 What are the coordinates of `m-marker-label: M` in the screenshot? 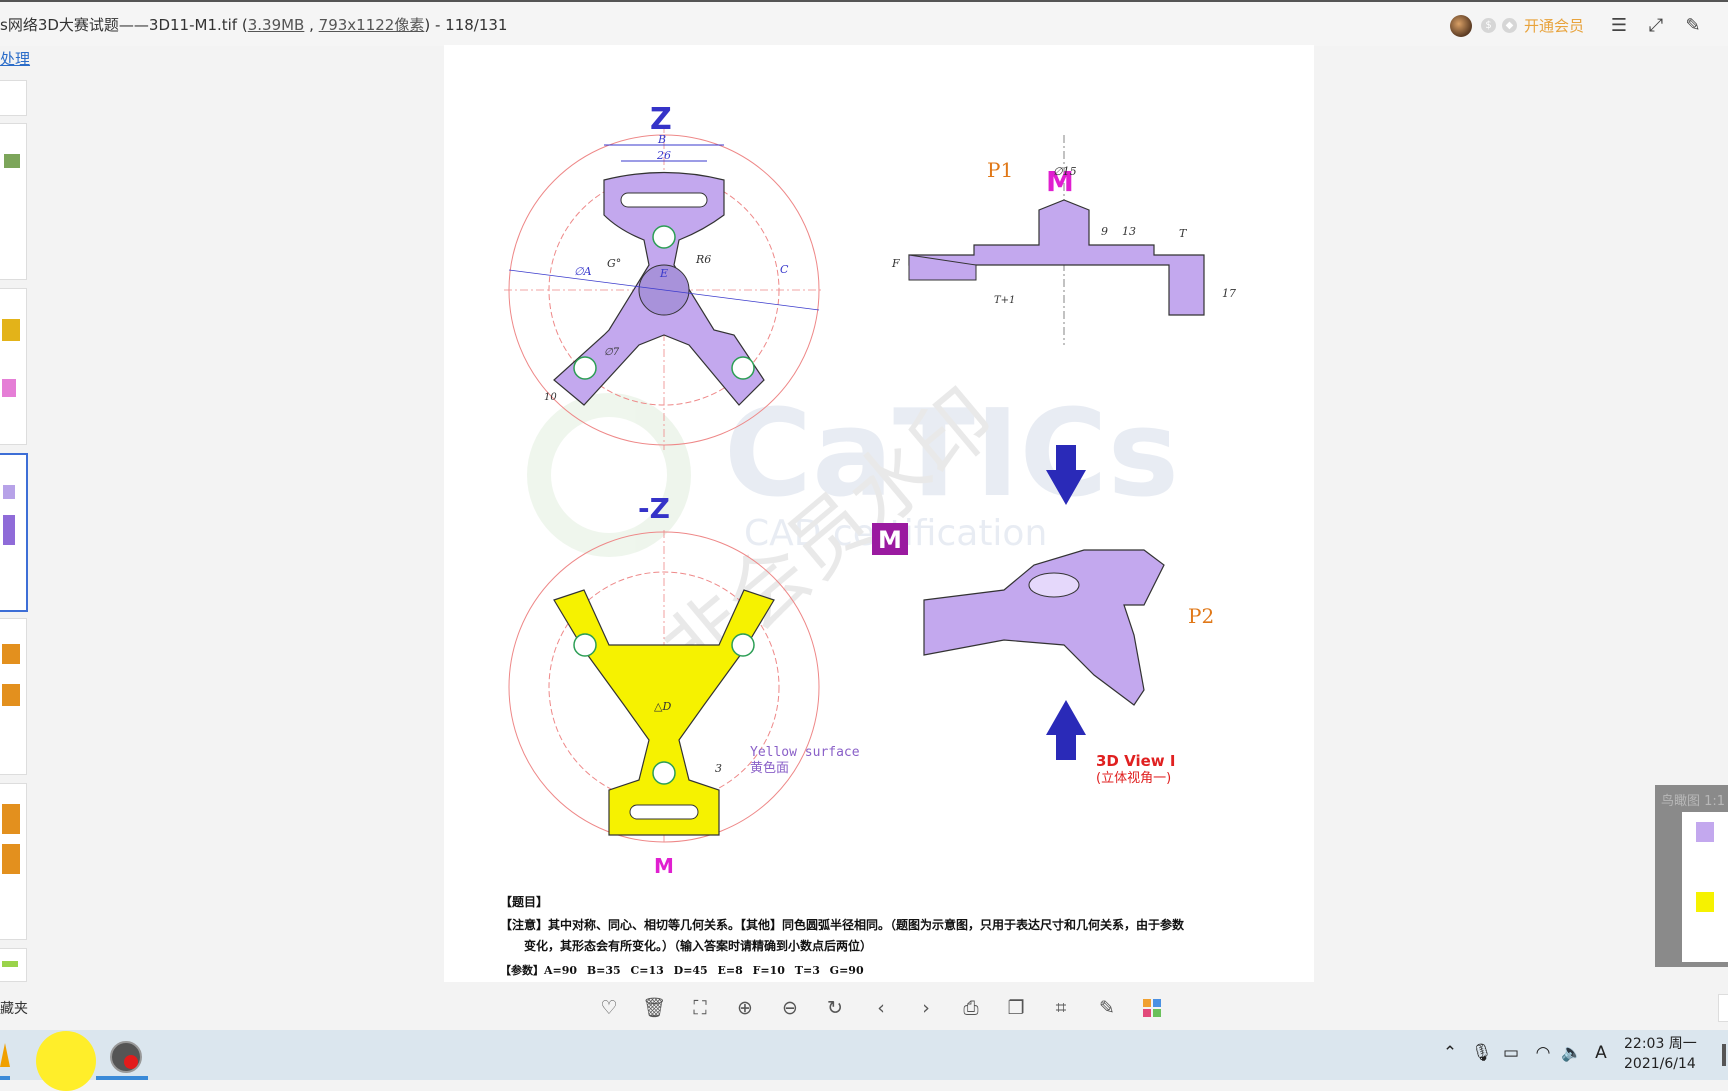 It's located at (890, 540).